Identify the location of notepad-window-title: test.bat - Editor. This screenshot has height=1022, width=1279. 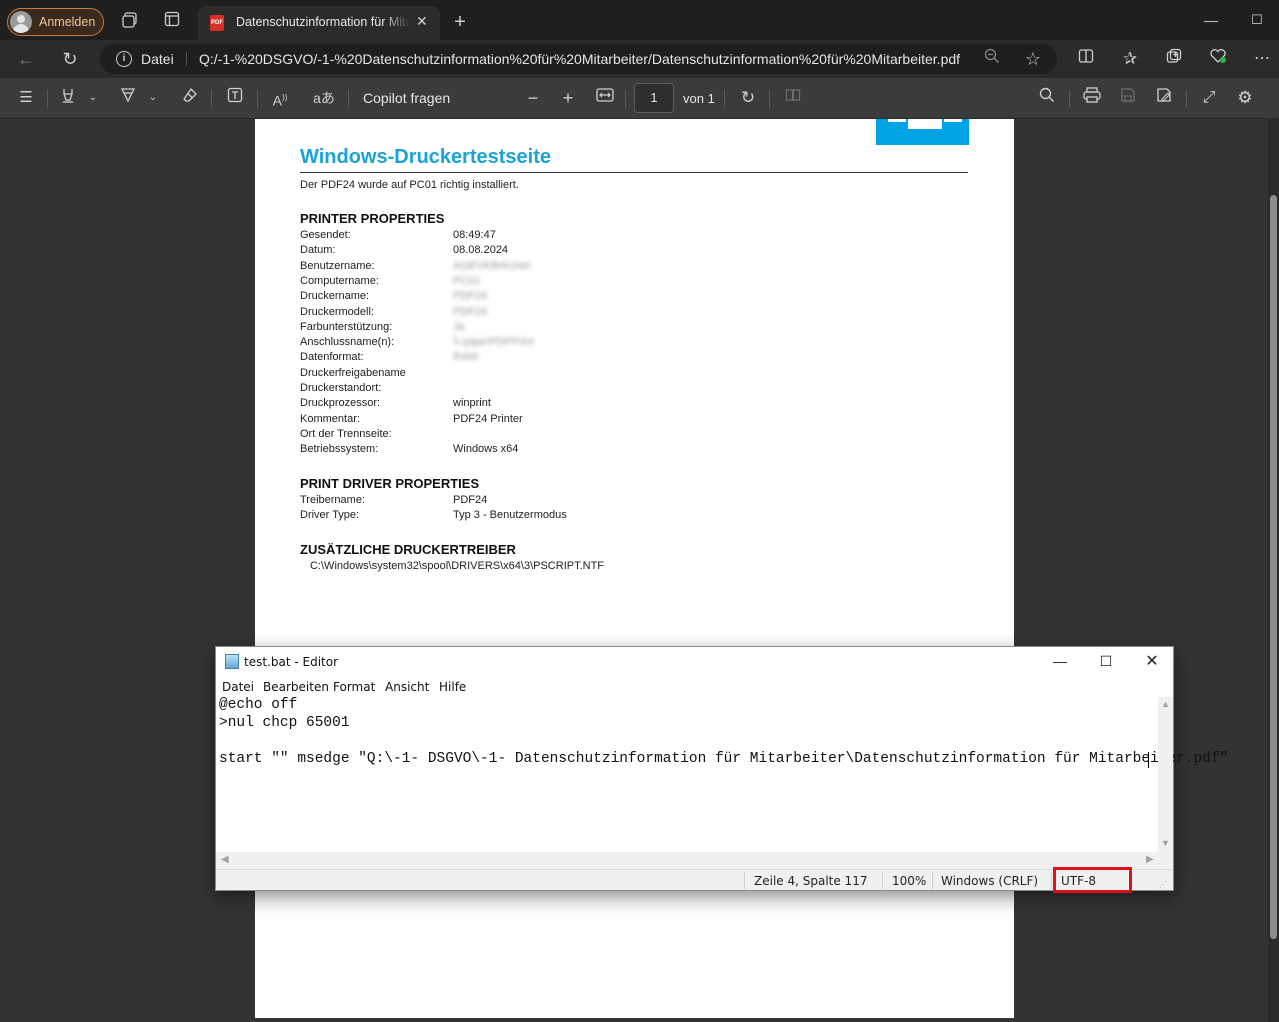
(291, 662).